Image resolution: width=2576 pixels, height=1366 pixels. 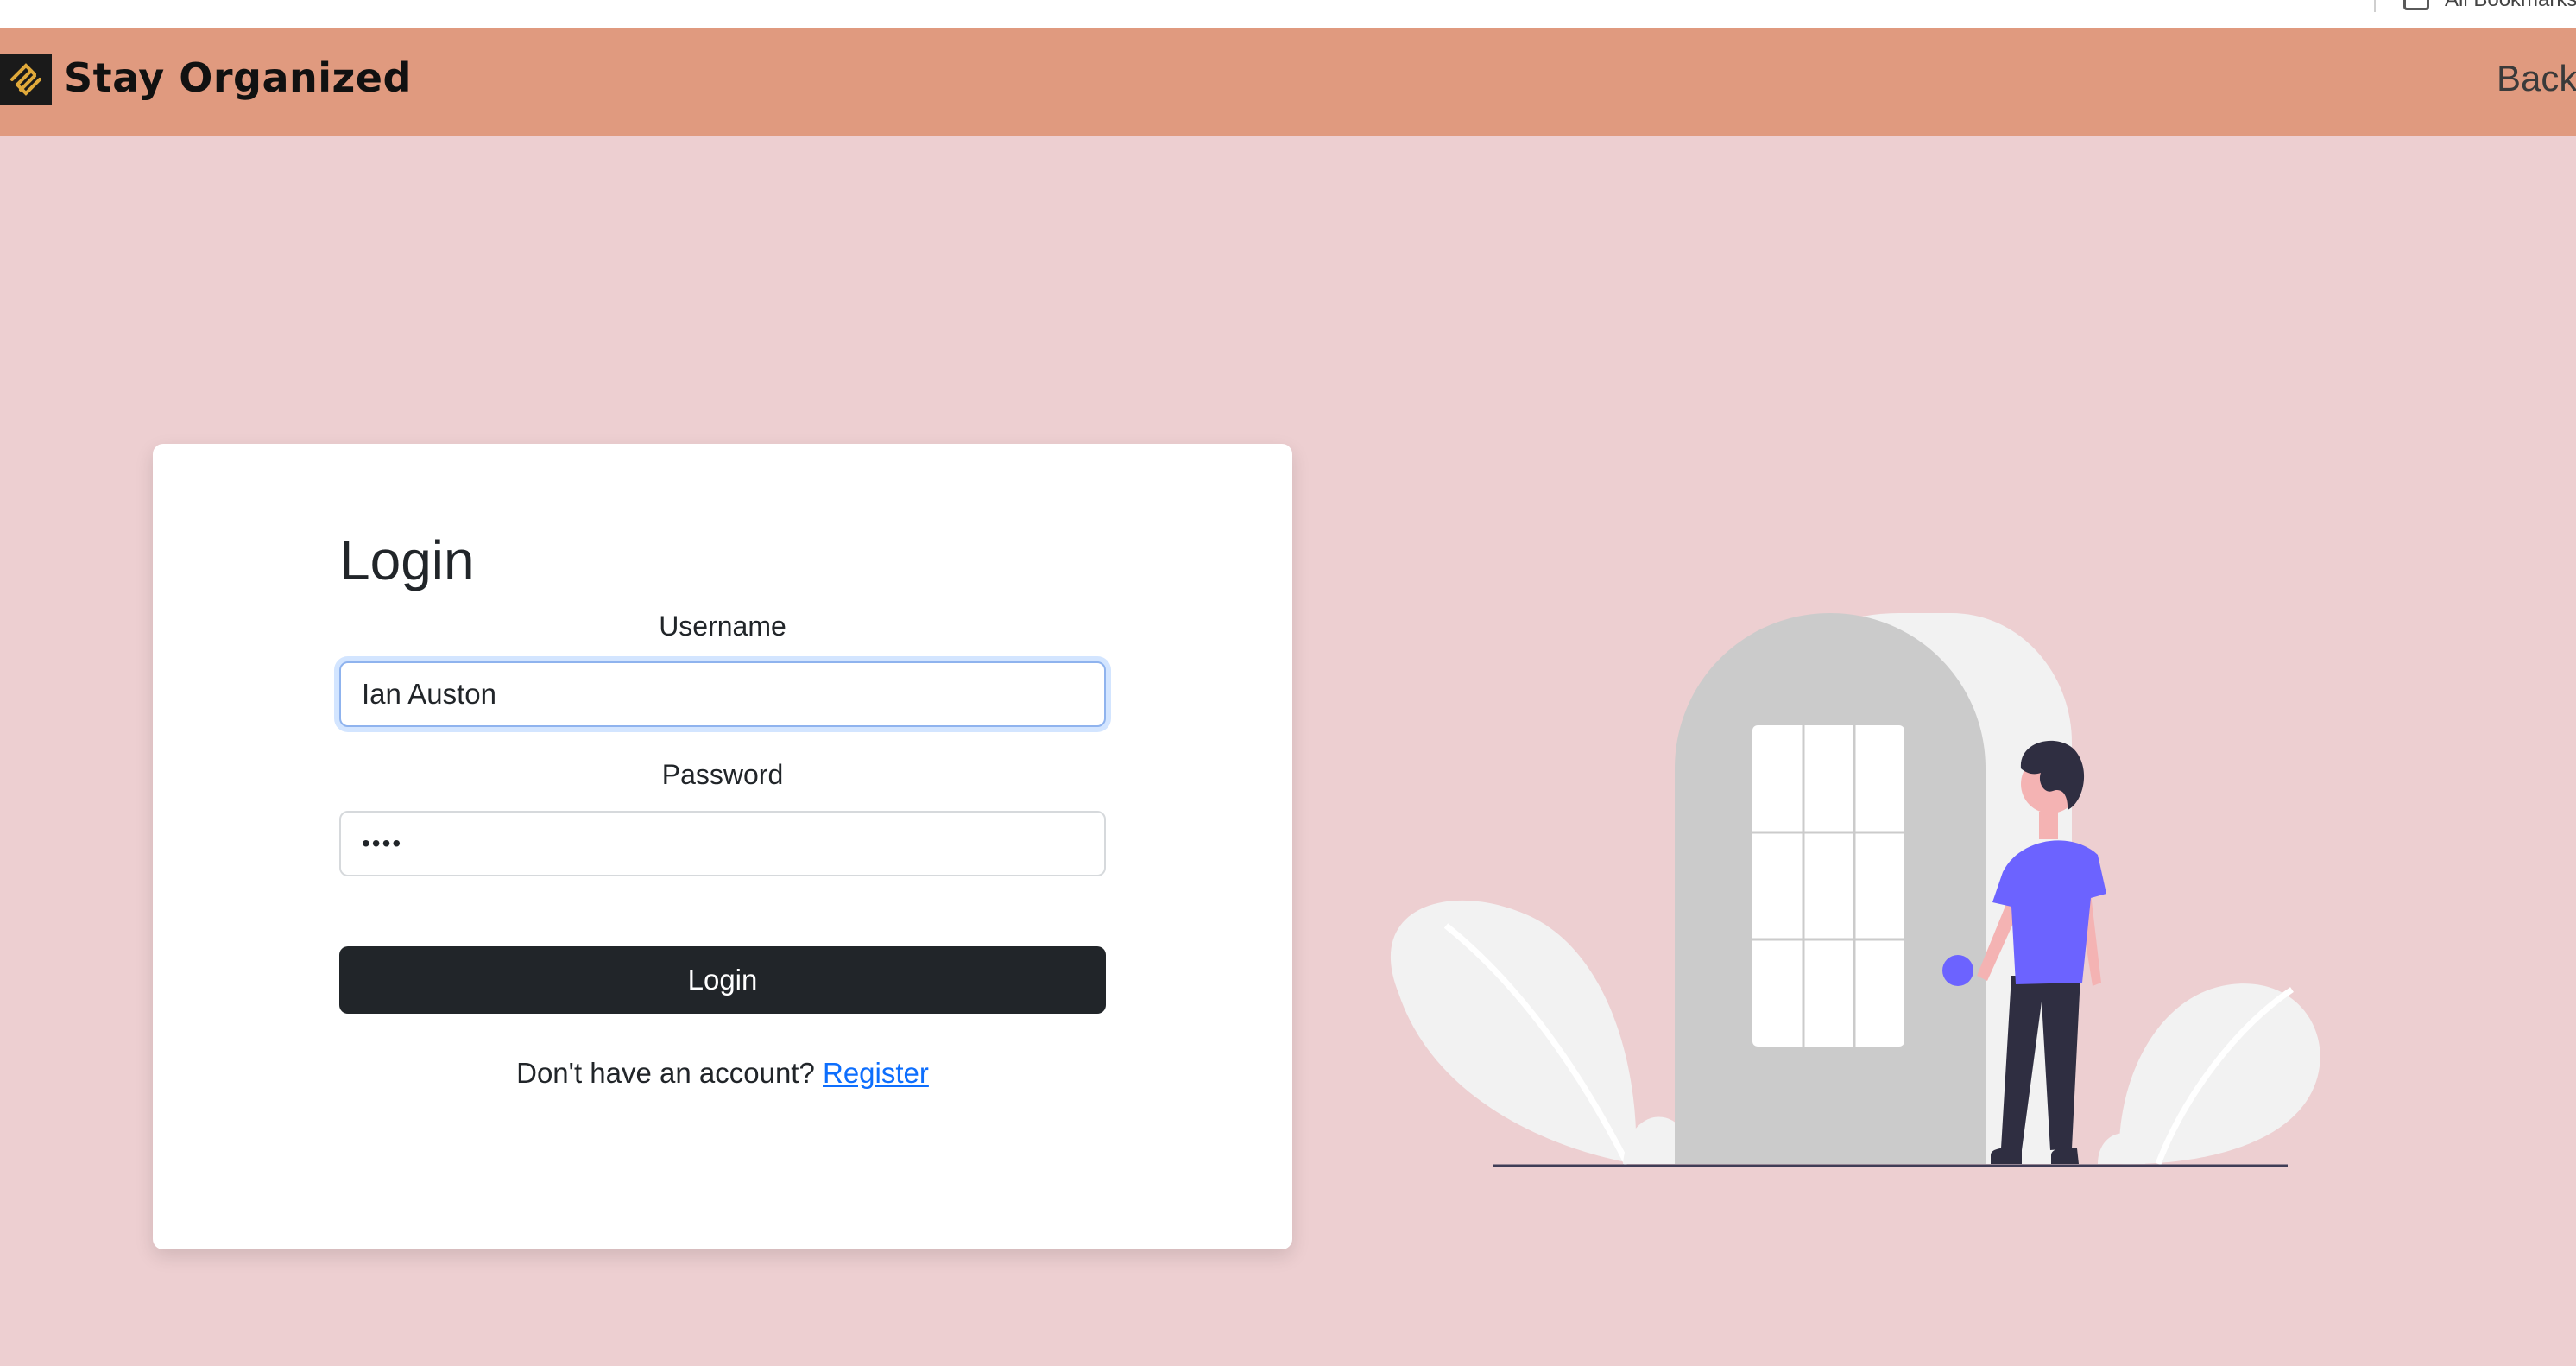 I want to click on register-prompt: Don't have an account?, so click(x=665, y=1073).